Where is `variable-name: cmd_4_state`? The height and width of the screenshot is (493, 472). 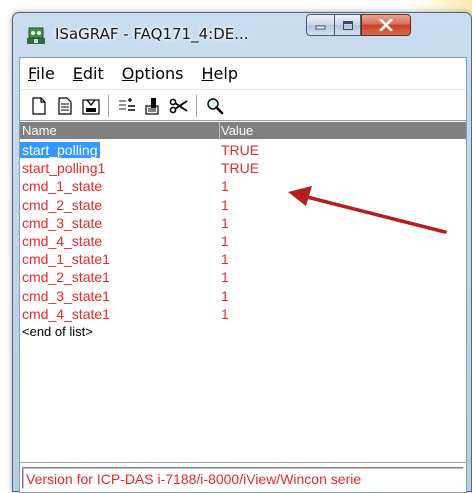 variable-name: cmd_4_state is located at coordinates (62, 240).